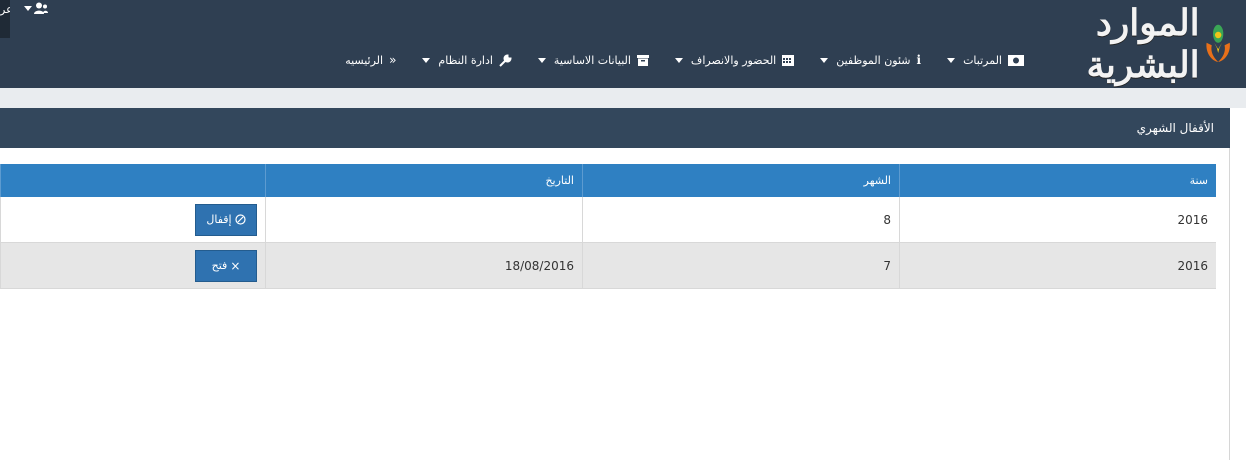 The width and height of the screenshot is (1246, 460). I want to click on open-month-button: × فتح, so click(226, 265).